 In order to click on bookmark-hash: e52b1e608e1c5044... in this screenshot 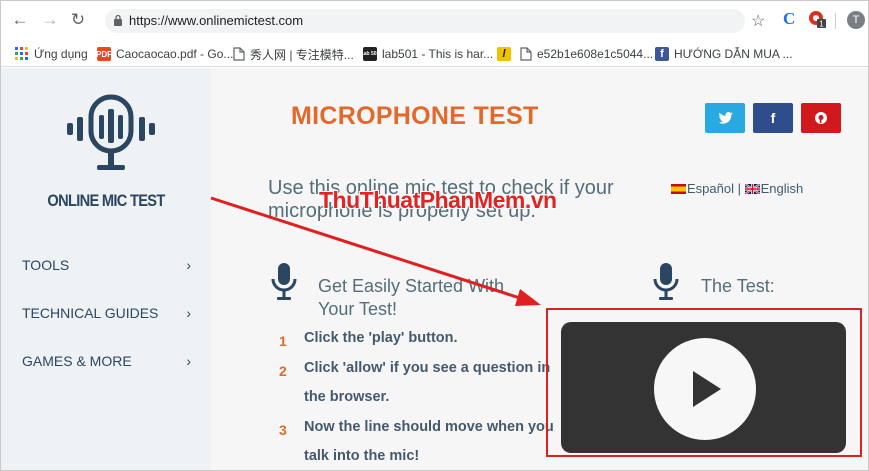, I will do `click(586, 54)`.